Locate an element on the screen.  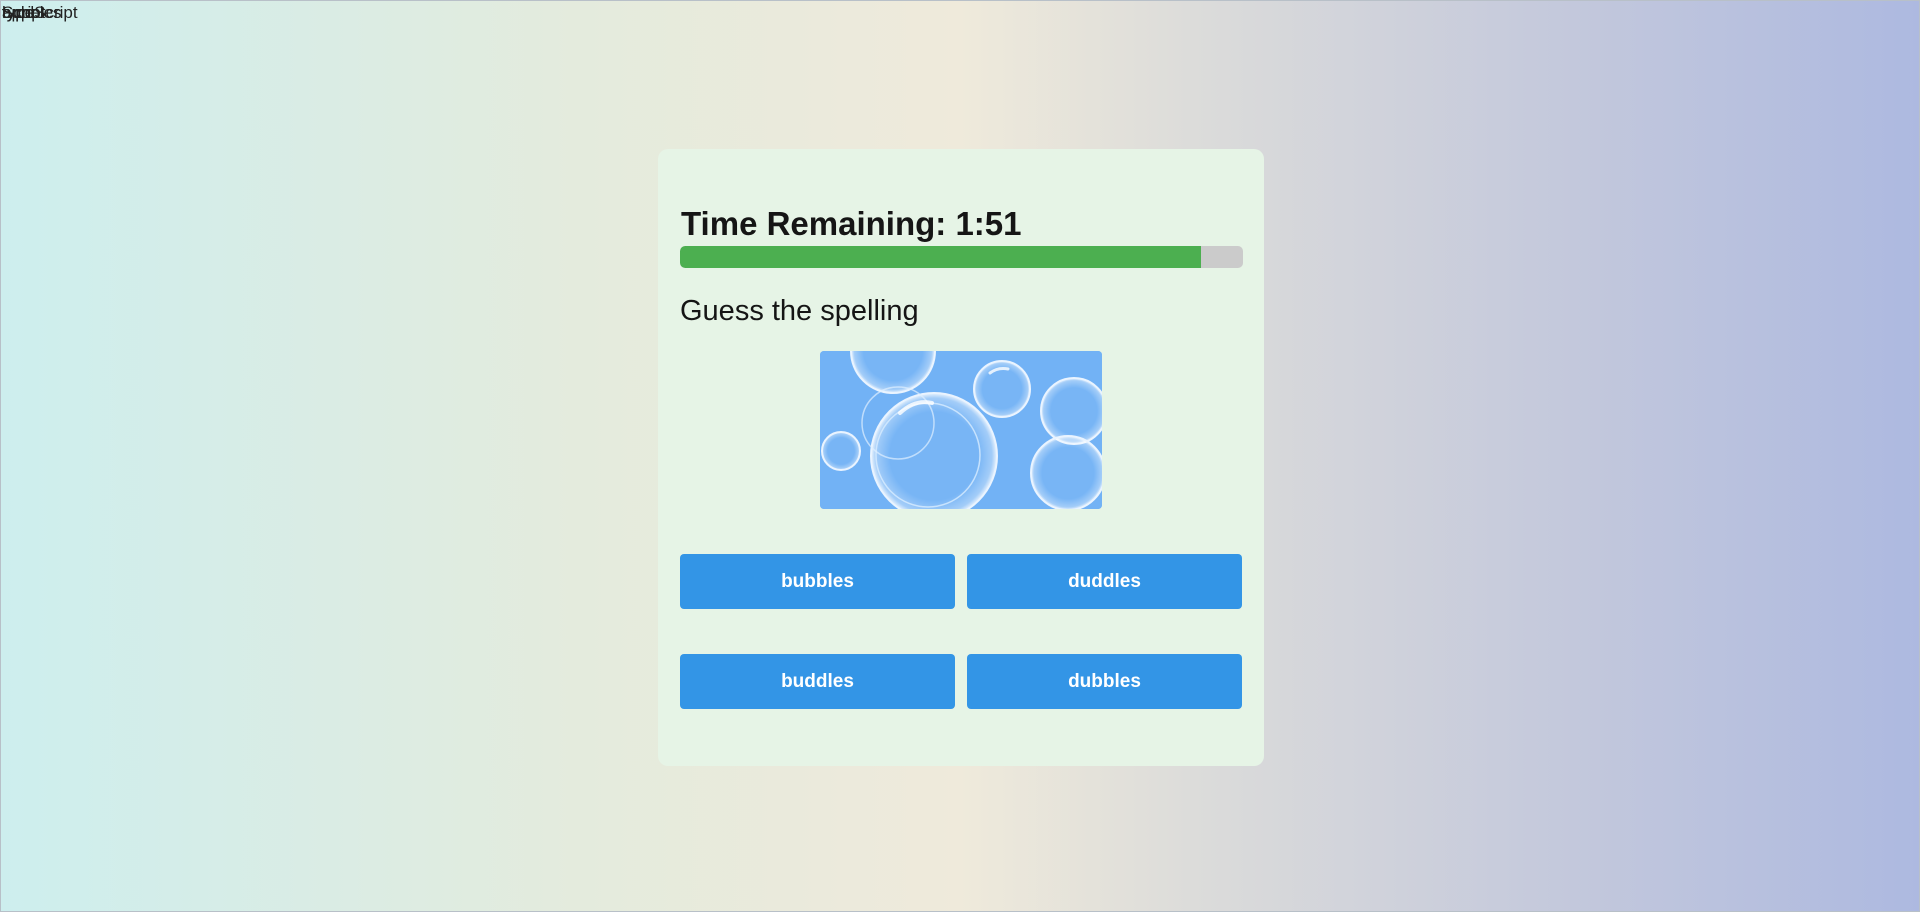
overlay-text-layer: appe is located at coordinates (21, 12).